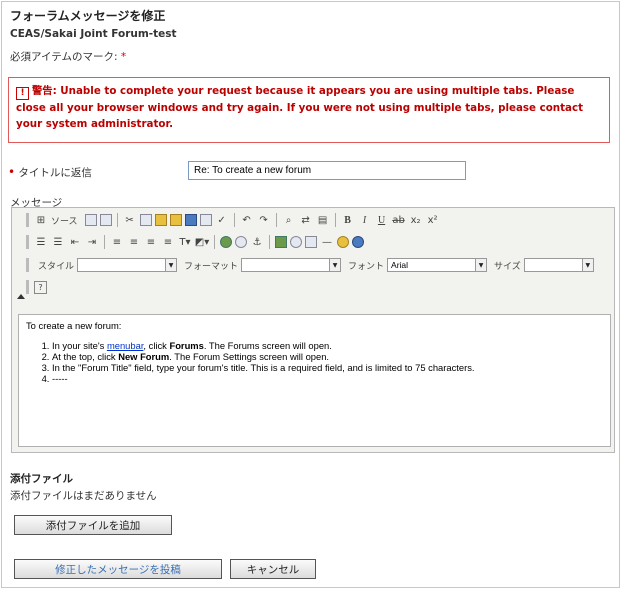  What do you see at coordinates (145, 220) in the screenshot?
I see `copy-icon` at bounding box center [145, 220].